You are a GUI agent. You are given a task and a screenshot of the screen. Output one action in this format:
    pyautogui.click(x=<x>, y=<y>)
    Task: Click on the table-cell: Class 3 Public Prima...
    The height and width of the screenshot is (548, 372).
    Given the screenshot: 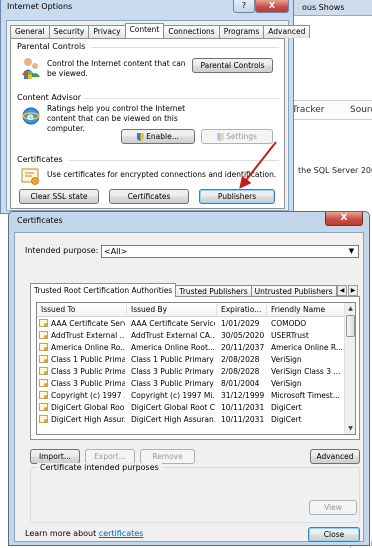 What is the action you would take?
    pyautogui.click(x=88, y=383)
    